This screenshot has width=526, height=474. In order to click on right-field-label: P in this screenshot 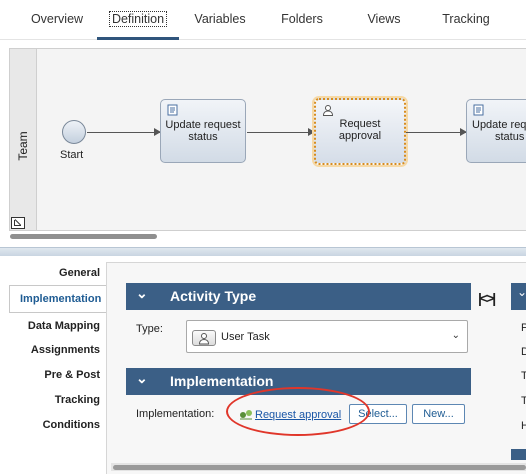, I will do `click(523, 328)`.